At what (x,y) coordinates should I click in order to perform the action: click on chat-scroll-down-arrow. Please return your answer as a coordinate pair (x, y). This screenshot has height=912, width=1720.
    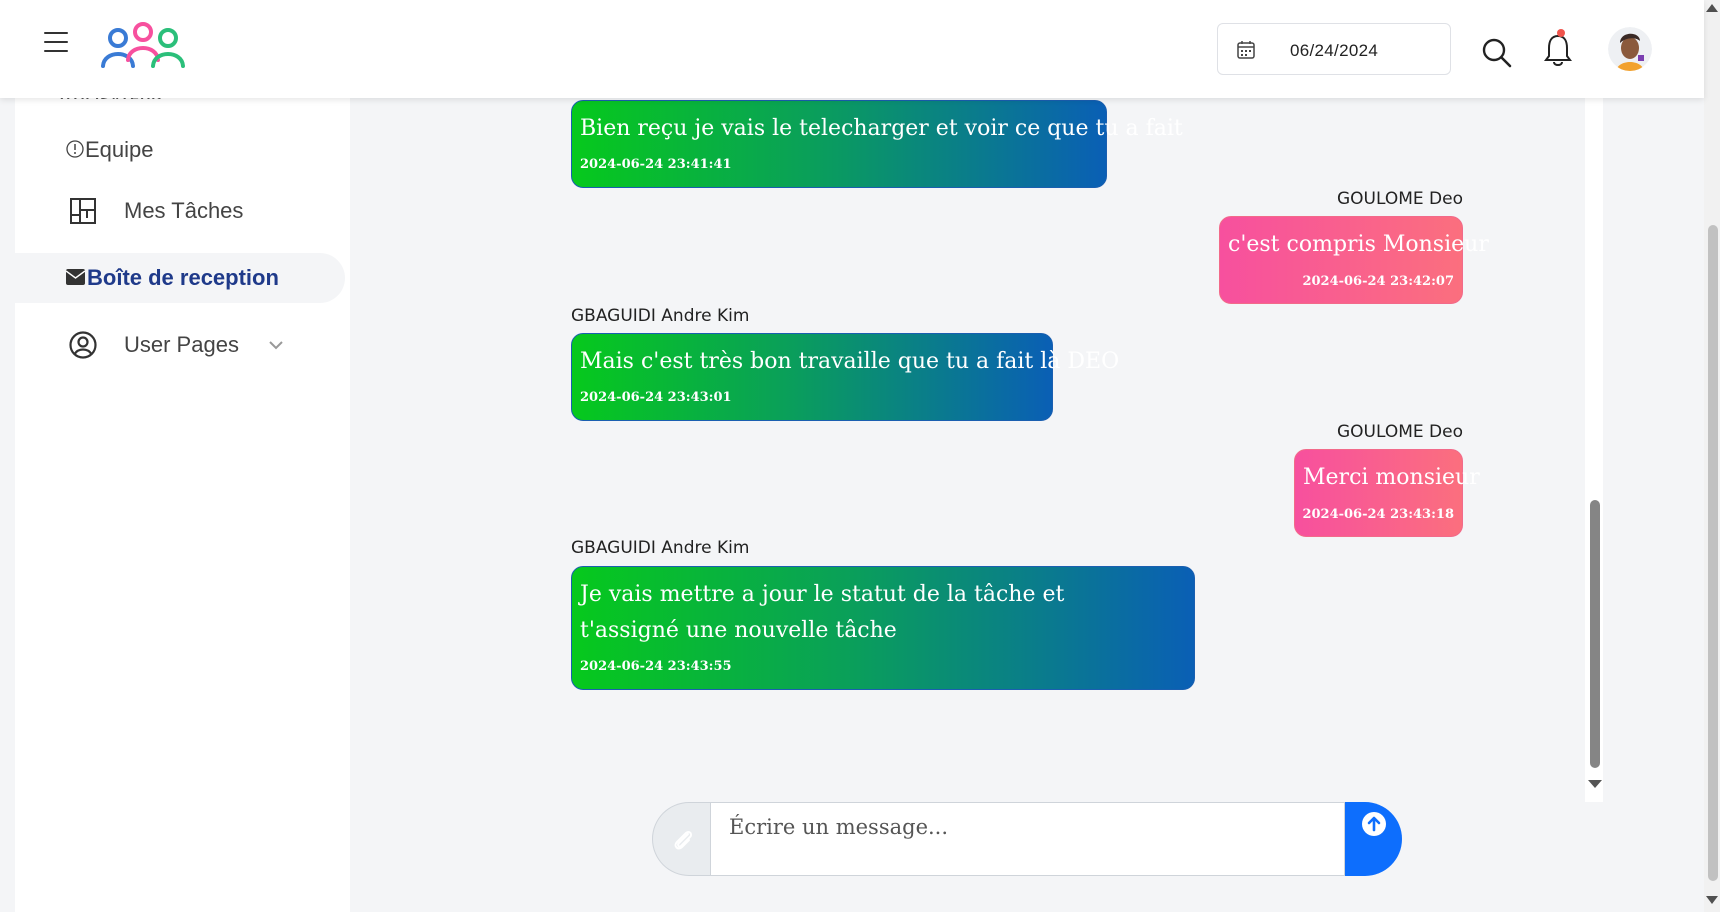
    Looking at the image, I should click on (1595, 784).